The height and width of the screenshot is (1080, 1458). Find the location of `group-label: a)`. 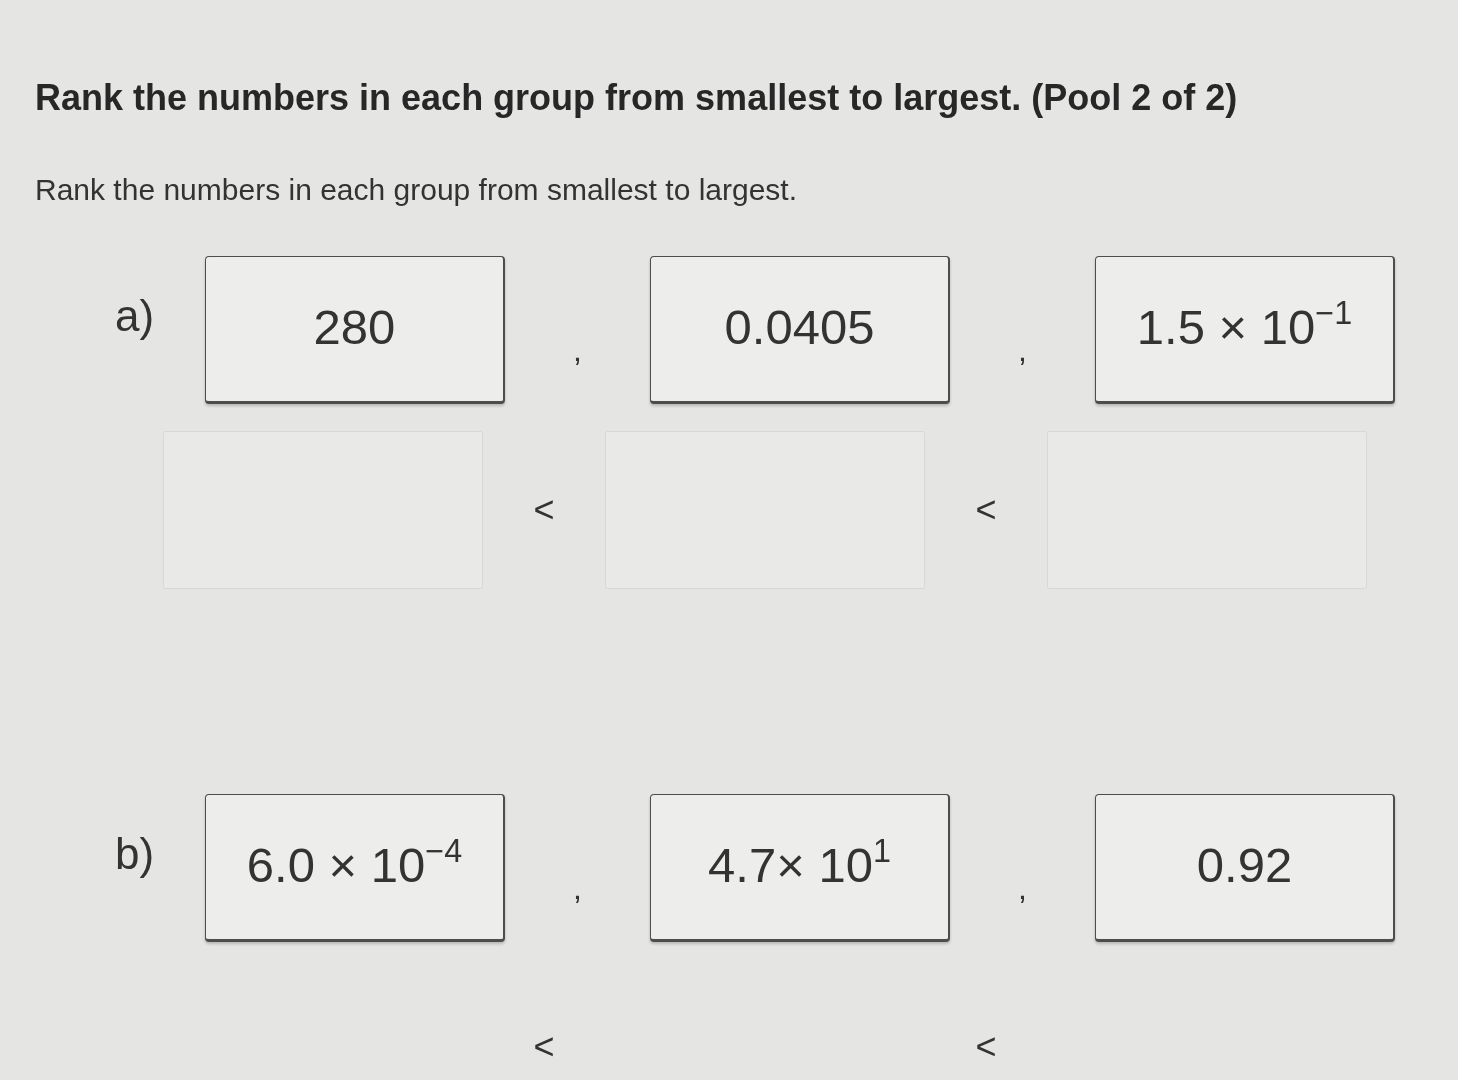

group-label: a) is located at coordinates (135, 315).